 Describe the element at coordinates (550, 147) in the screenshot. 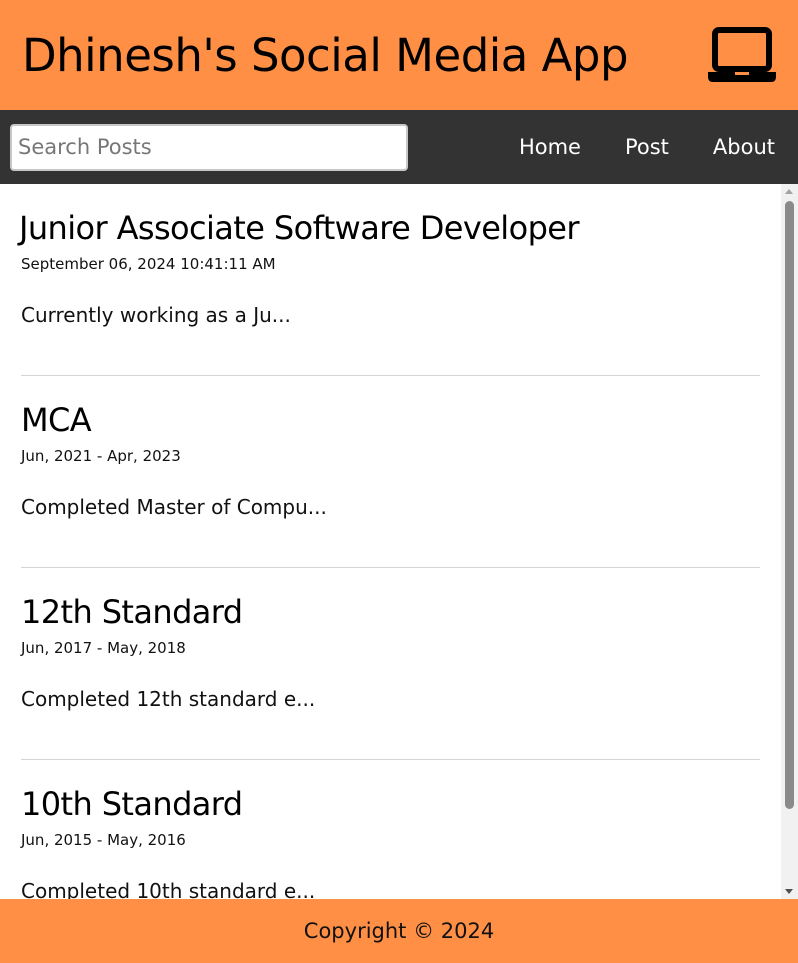

I see `nav-link-home: Home` at that location.